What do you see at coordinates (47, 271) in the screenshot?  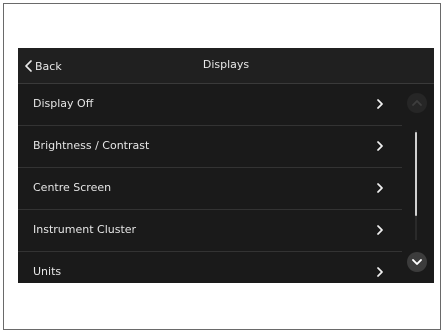 I see `menu-item-label: Units` at bounding box center [47, 271].